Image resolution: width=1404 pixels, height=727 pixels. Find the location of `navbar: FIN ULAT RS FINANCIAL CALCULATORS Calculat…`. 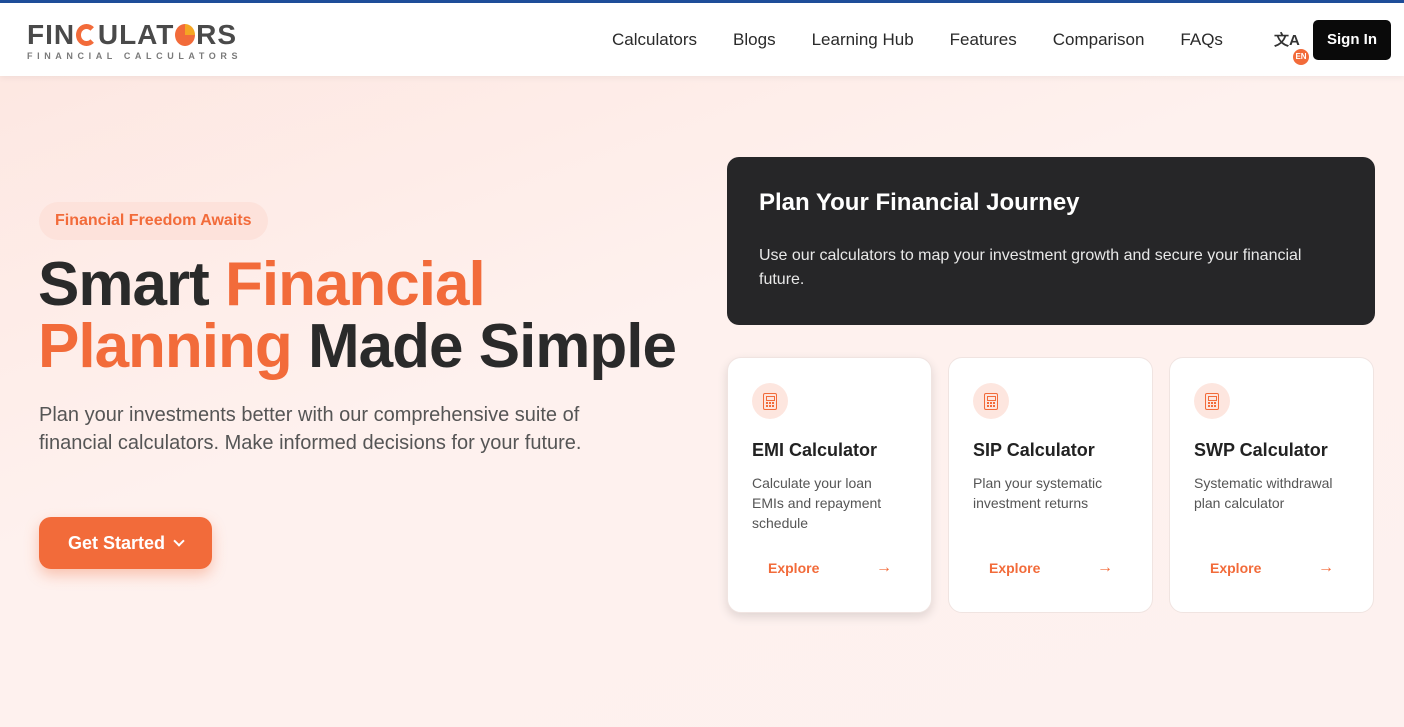

navbar: FIN ULAT RS FINANCIAL CALCULATORS Calculat… is located at coordinates (702, 39).